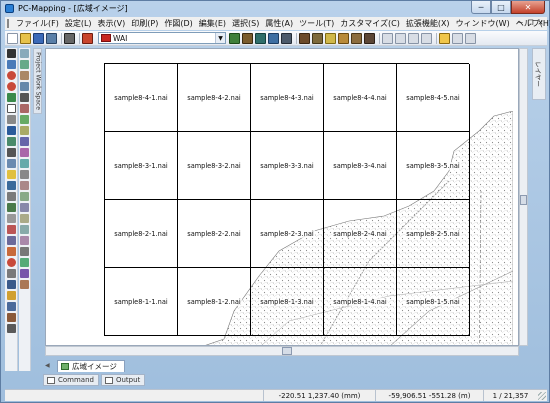 The height and width of the screenshot is (403, 550). I want to click on folder-icon, so click(11, 295).